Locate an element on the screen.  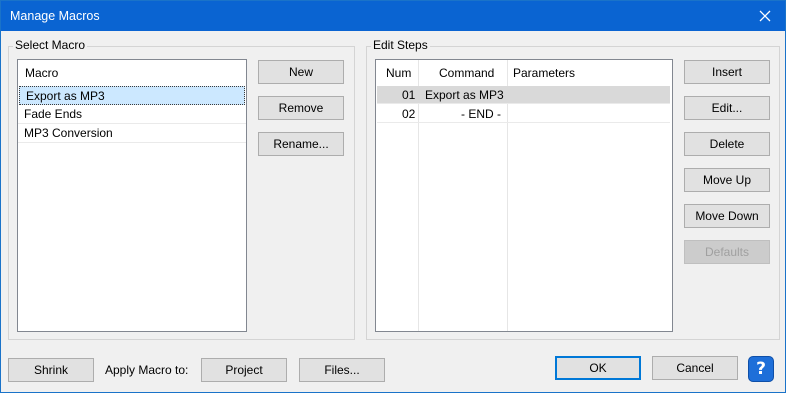
insert-button: Insert is located at coordinates (727, 72).